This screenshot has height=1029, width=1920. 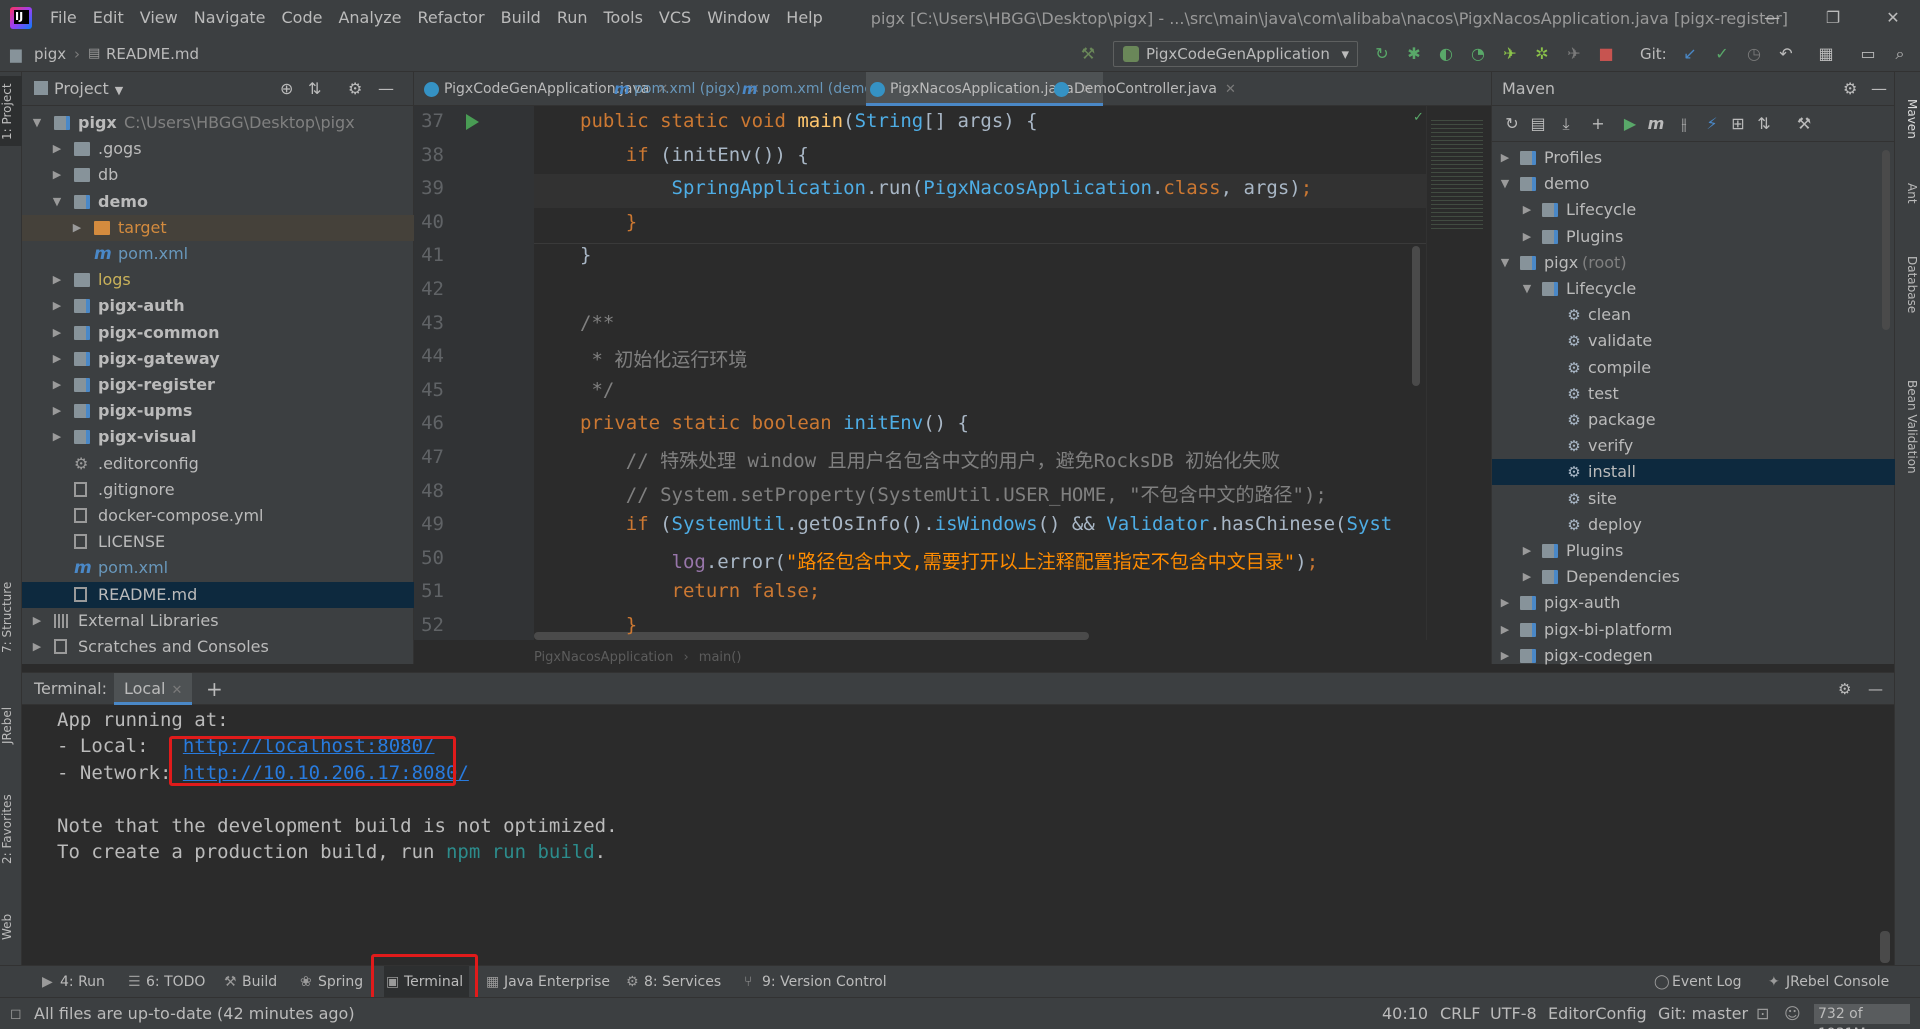 What do you see at coordinates (1693, 603) in the screenshot?
I see `maven-tree-item: ▶ pigx-auth` at bounding box center [1693, 603].